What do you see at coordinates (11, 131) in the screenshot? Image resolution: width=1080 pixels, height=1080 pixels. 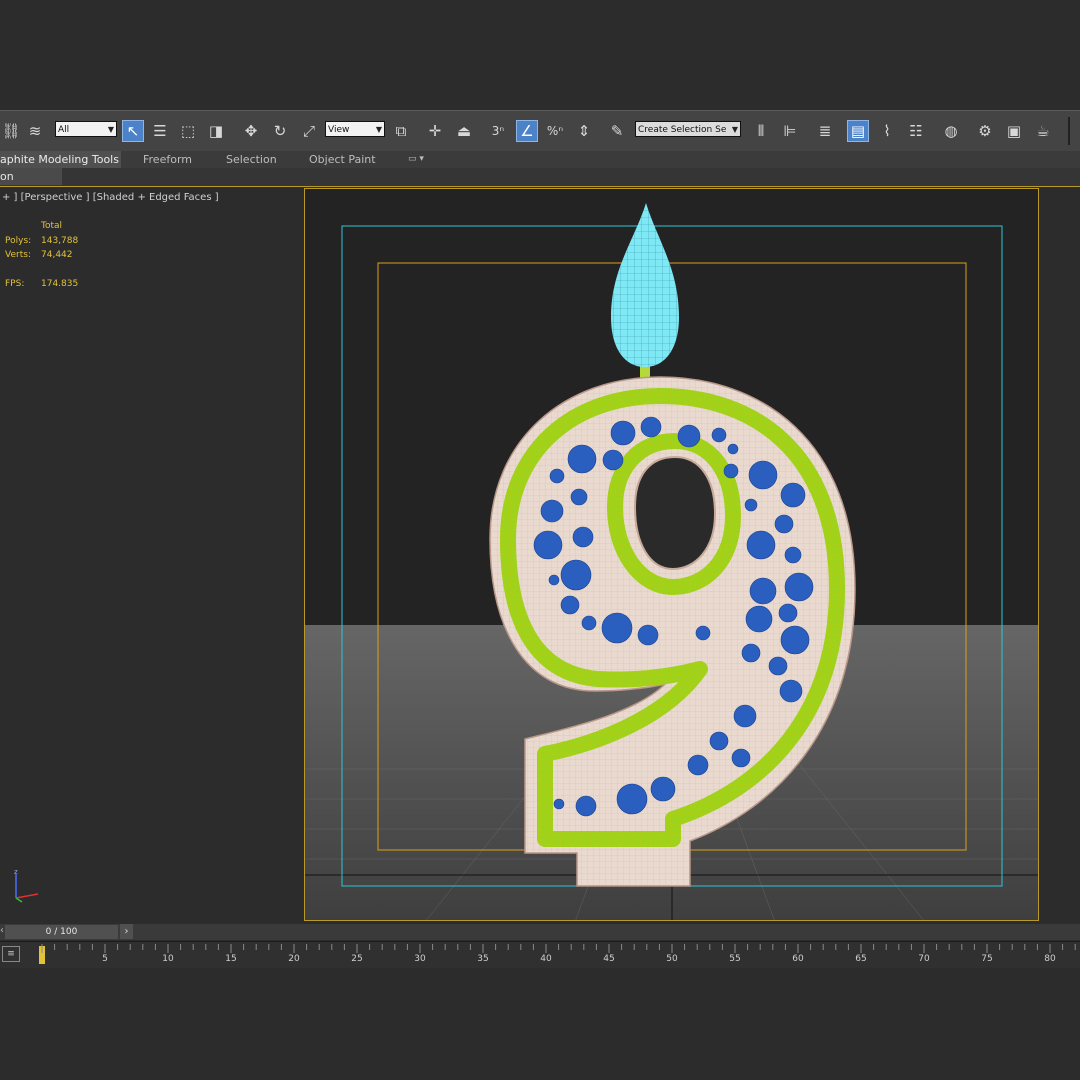 I see `link-icon: ⛓` at bounding box center [11, 131].